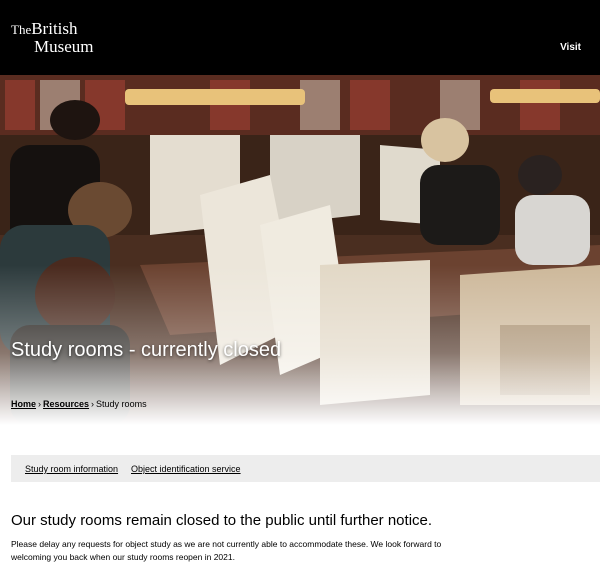 The height and width of the screenshot is (574, 600). I want to click on breadcrumb-resources: Resources, so click(66, 404).